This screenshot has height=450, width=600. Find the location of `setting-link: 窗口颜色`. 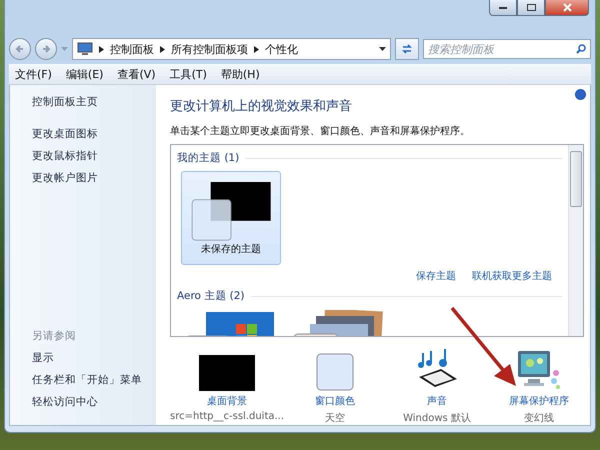

setting-link: 窗口颜色 is located at coordinates (335, 401).